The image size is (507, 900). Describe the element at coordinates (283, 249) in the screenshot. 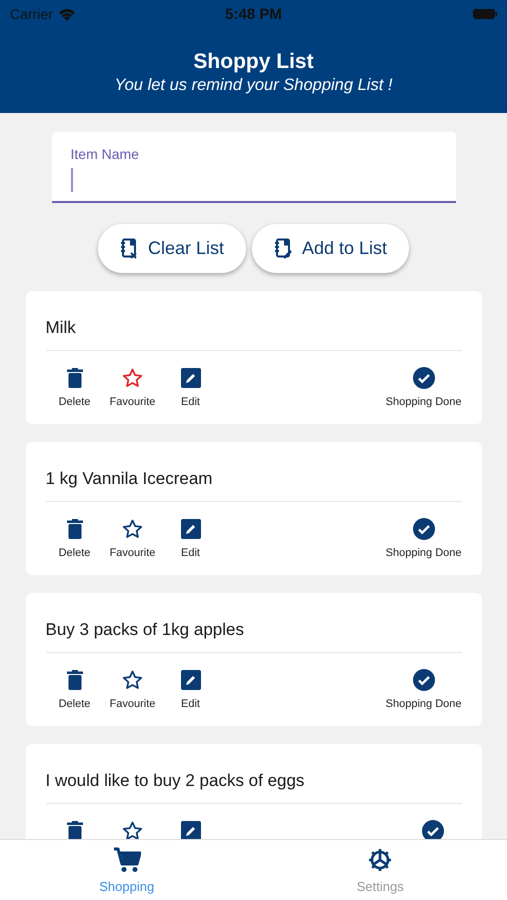

I see `notebook-pen-icon` at that location.